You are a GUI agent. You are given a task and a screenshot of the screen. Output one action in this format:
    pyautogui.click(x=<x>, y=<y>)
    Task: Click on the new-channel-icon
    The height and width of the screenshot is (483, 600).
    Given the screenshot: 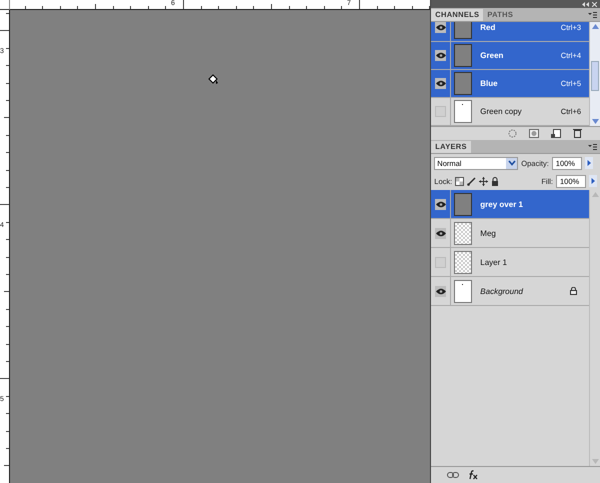 What is the action you would take?
    pyautogui.click(x=556, y=133)
    